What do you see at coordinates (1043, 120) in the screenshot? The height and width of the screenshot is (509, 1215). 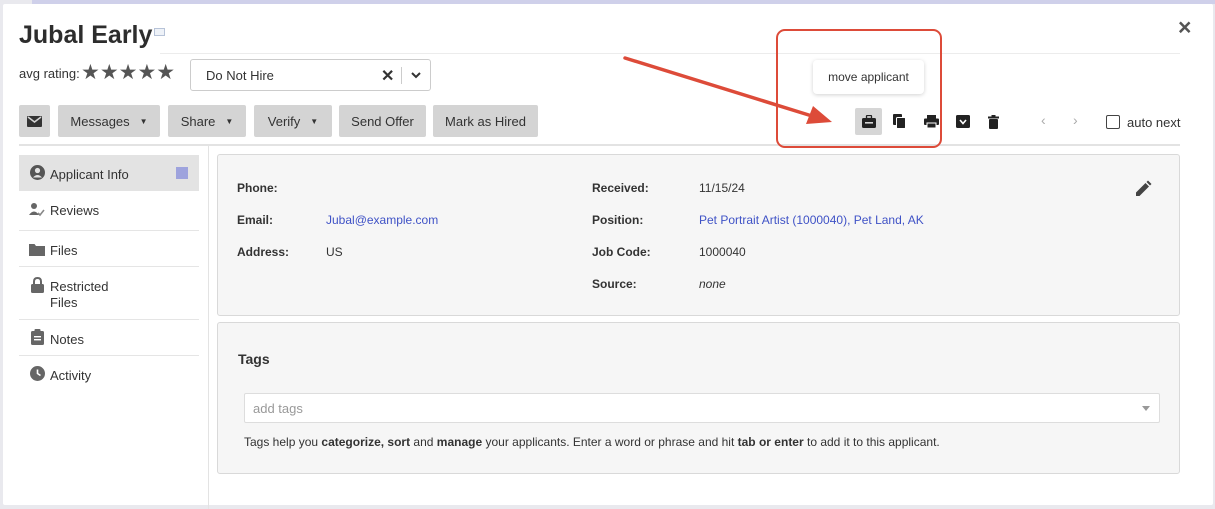 I see `previous-applicant-button: ‹` at bounding box center [1043, 120].